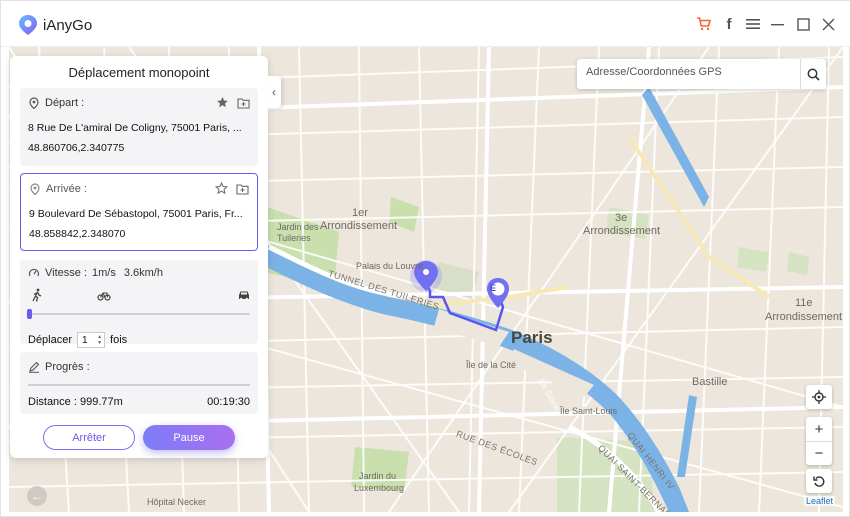 This screenshot has height=517, width=850. What do you see at coordinates (119, 340) in the screenshot?
I see `move-suffix: fois` at bounding box center [119, 340].